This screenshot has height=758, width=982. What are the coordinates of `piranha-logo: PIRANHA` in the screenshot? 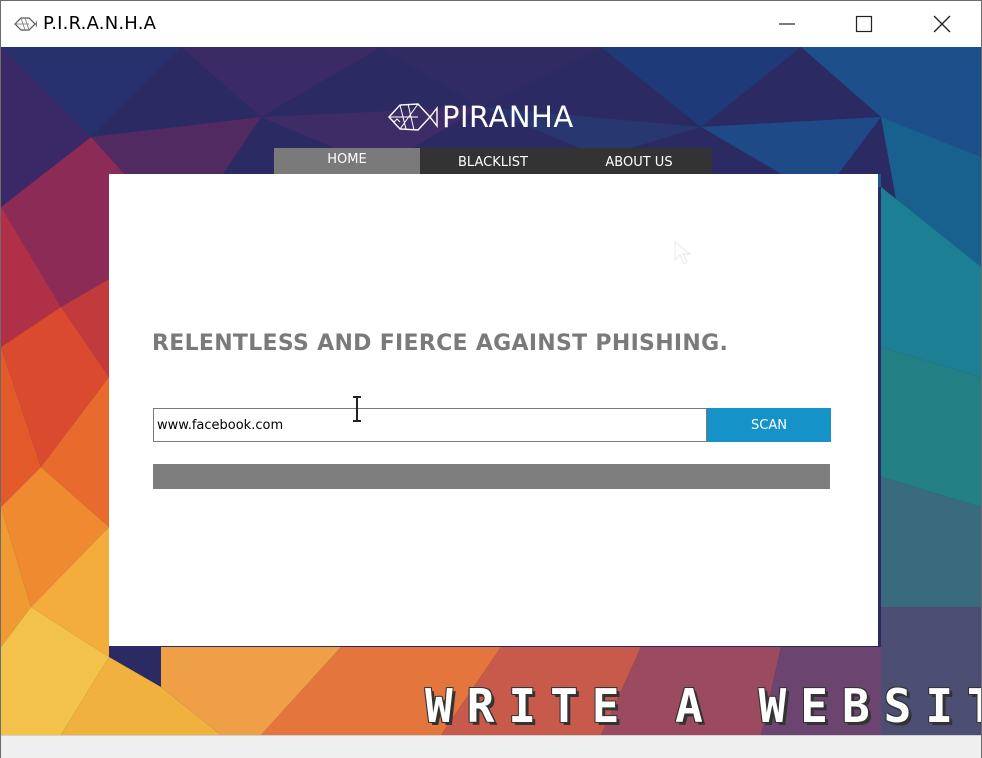 It's located at (480, 117).